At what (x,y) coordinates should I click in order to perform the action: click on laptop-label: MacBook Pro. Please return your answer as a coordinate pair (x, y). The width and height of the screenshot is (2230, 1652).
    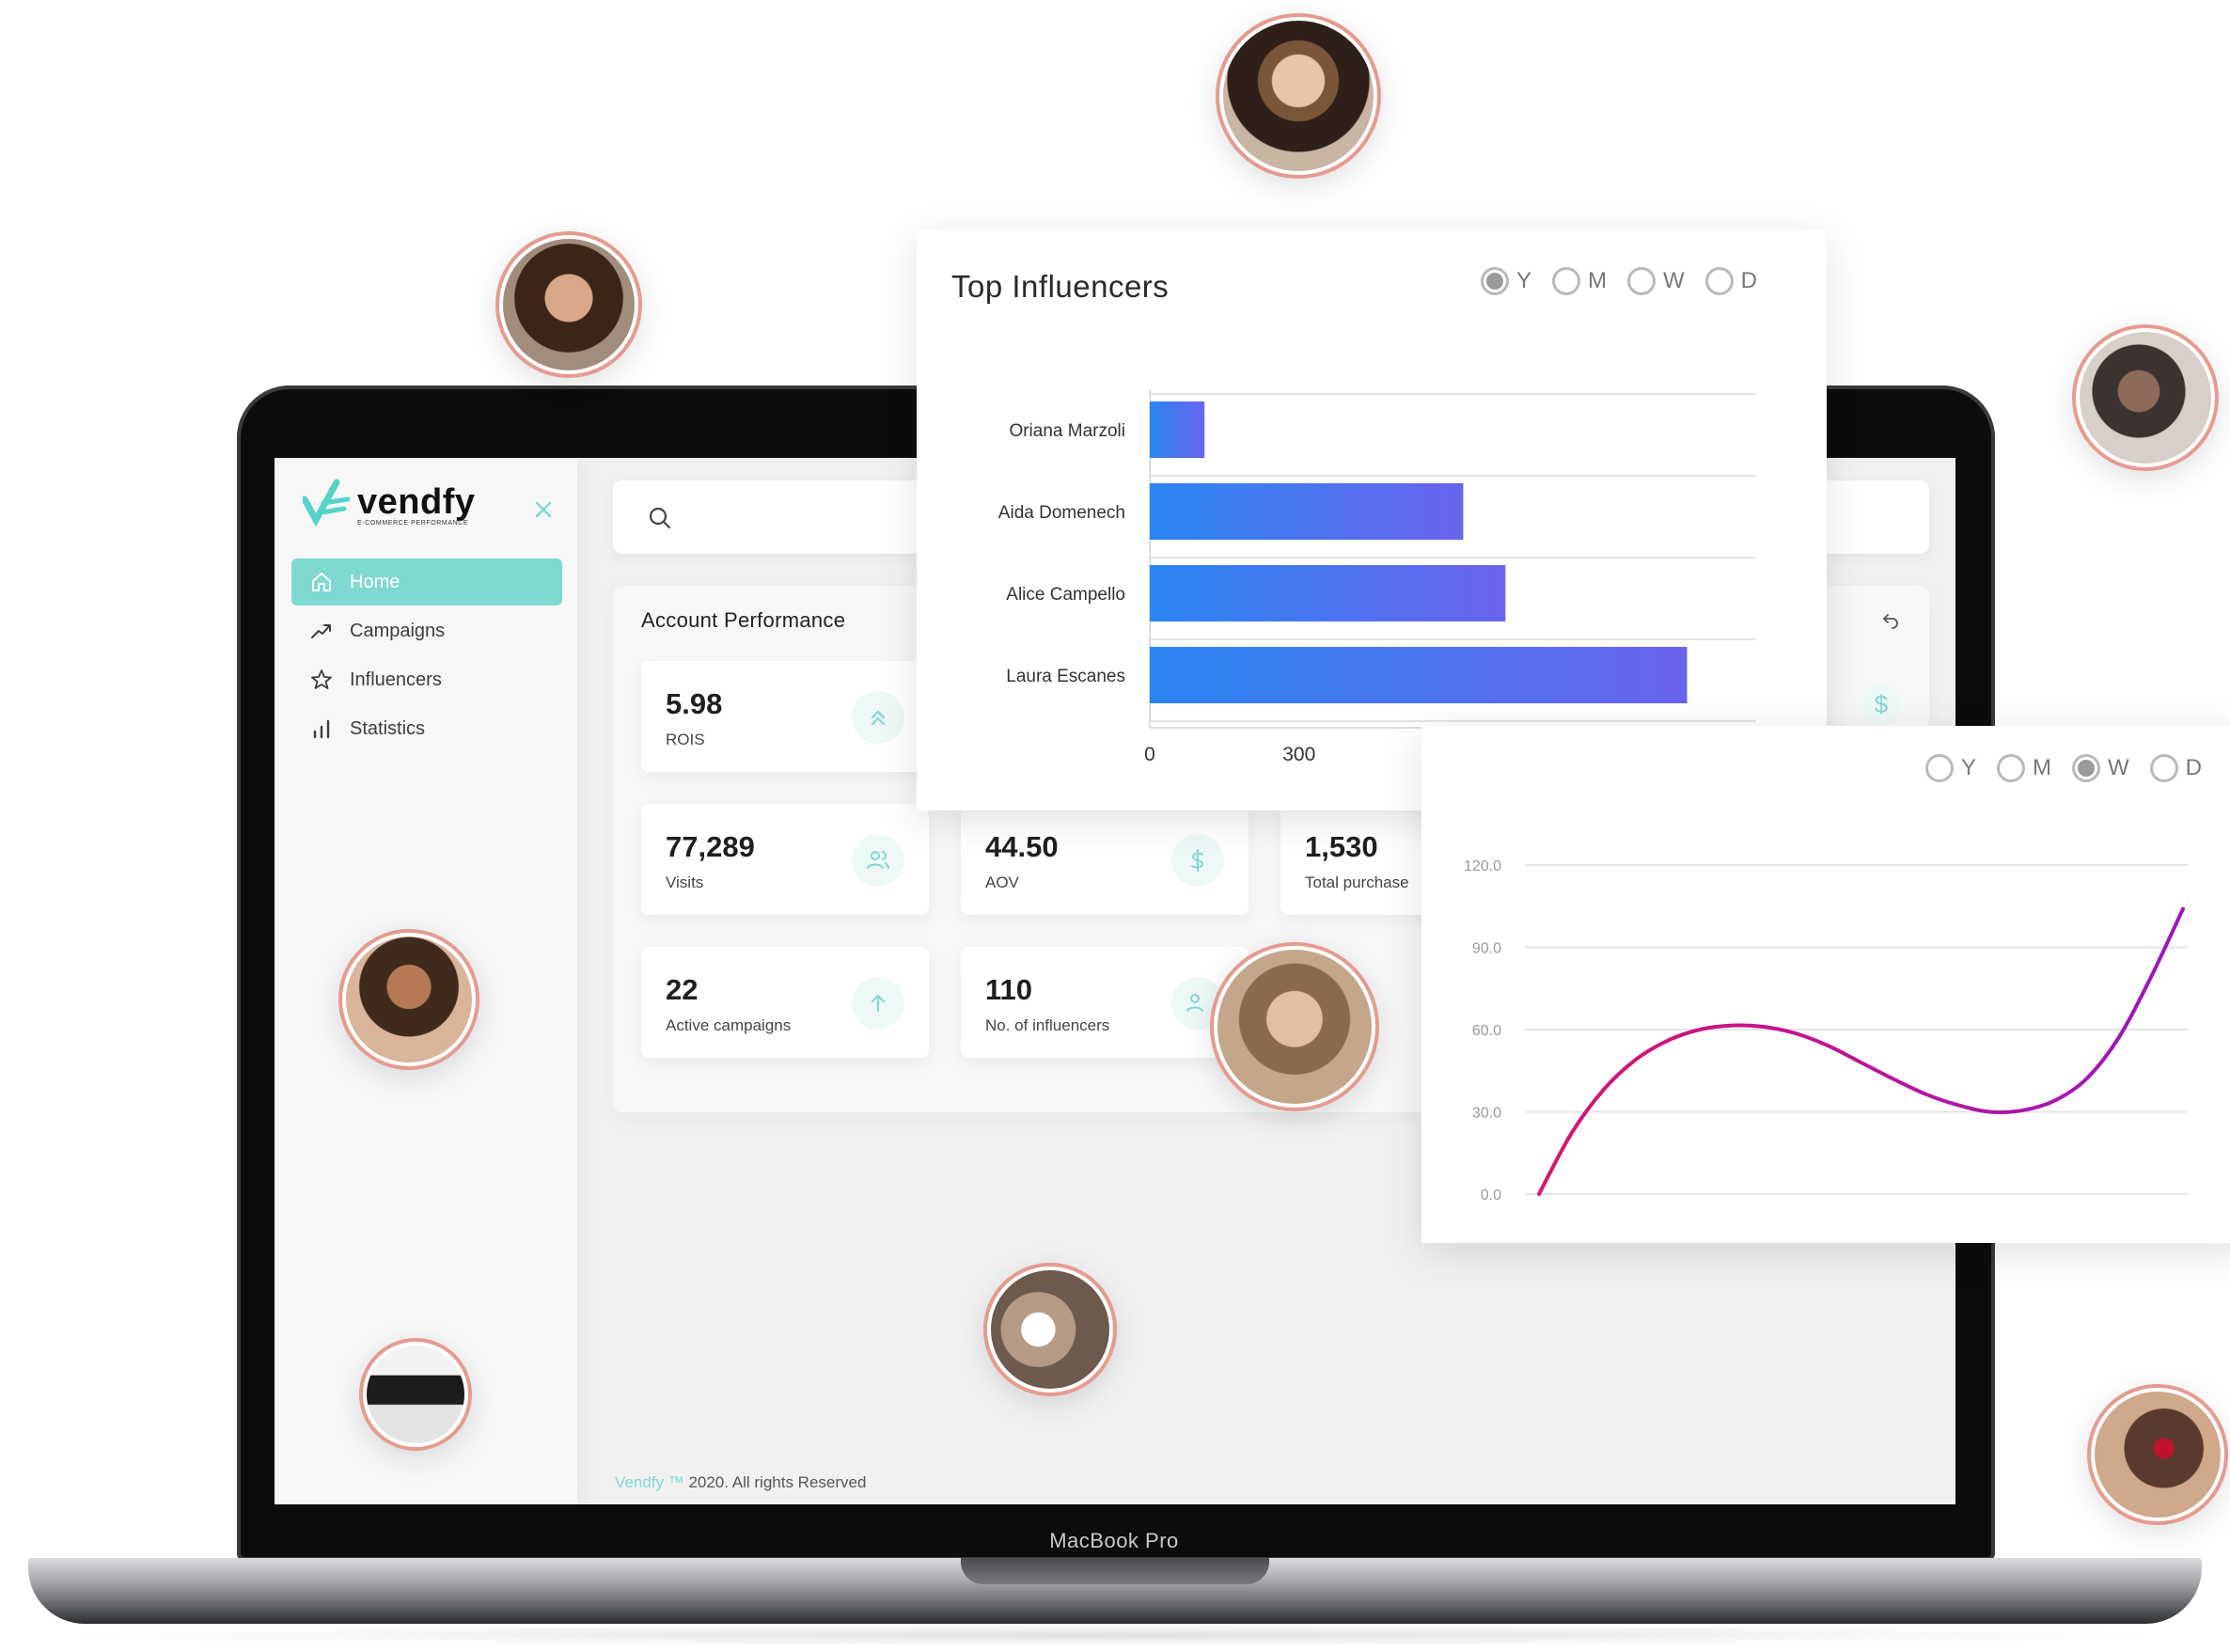
    Looking at the image, I should click on (1114, 1541).